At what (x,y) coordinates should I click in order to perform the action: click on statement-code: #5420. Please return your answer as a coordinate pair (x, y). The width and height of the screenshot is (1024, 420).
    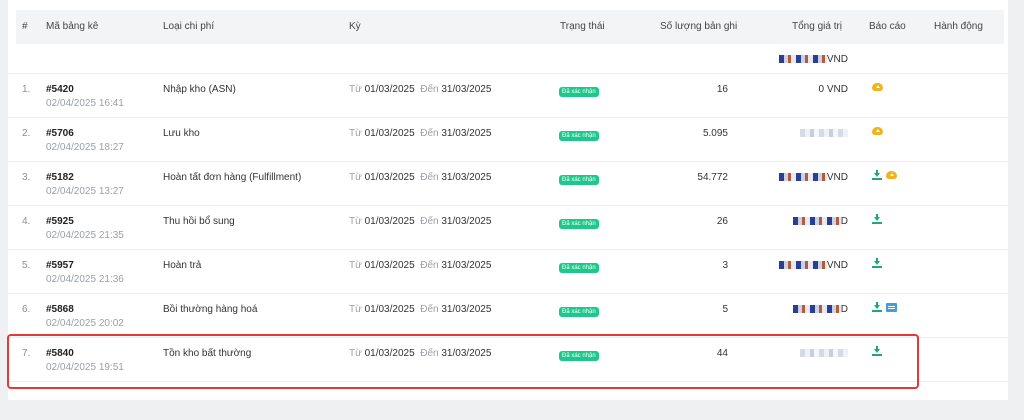
    Looking at the image, I should click on (60, 89).